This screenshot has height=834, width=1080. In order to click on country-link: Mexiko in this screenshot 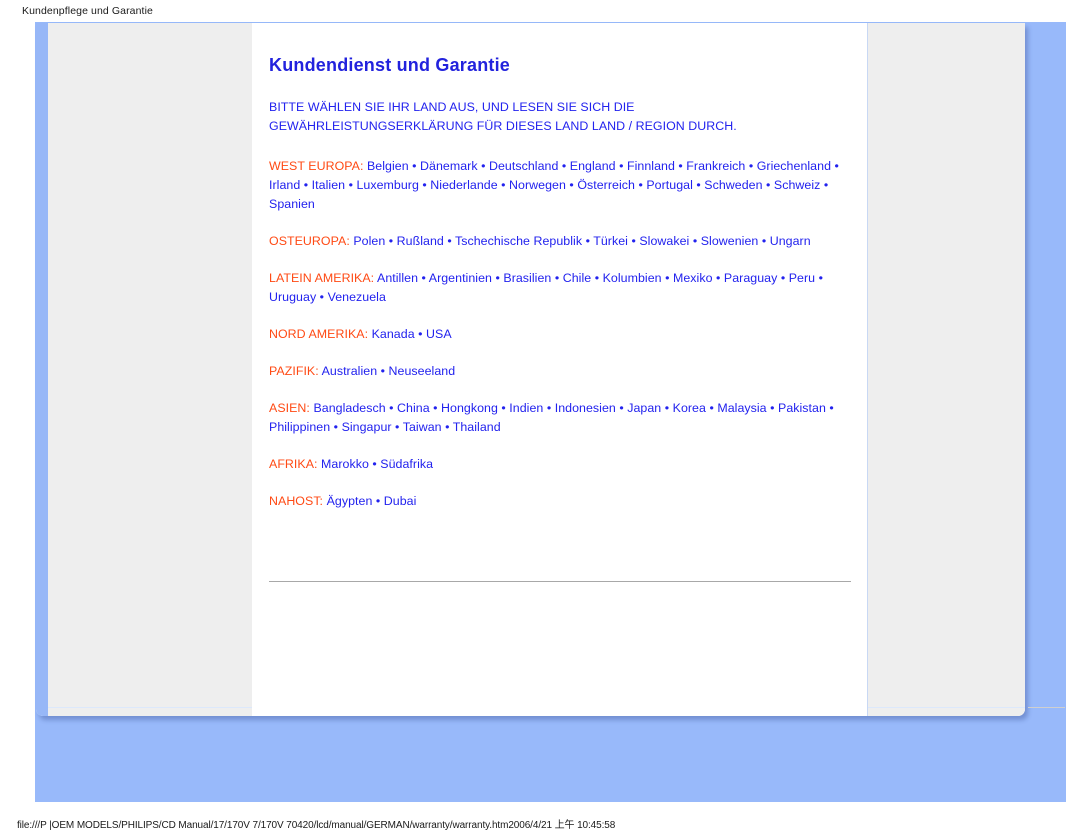, I will do `click(693, 278)`.